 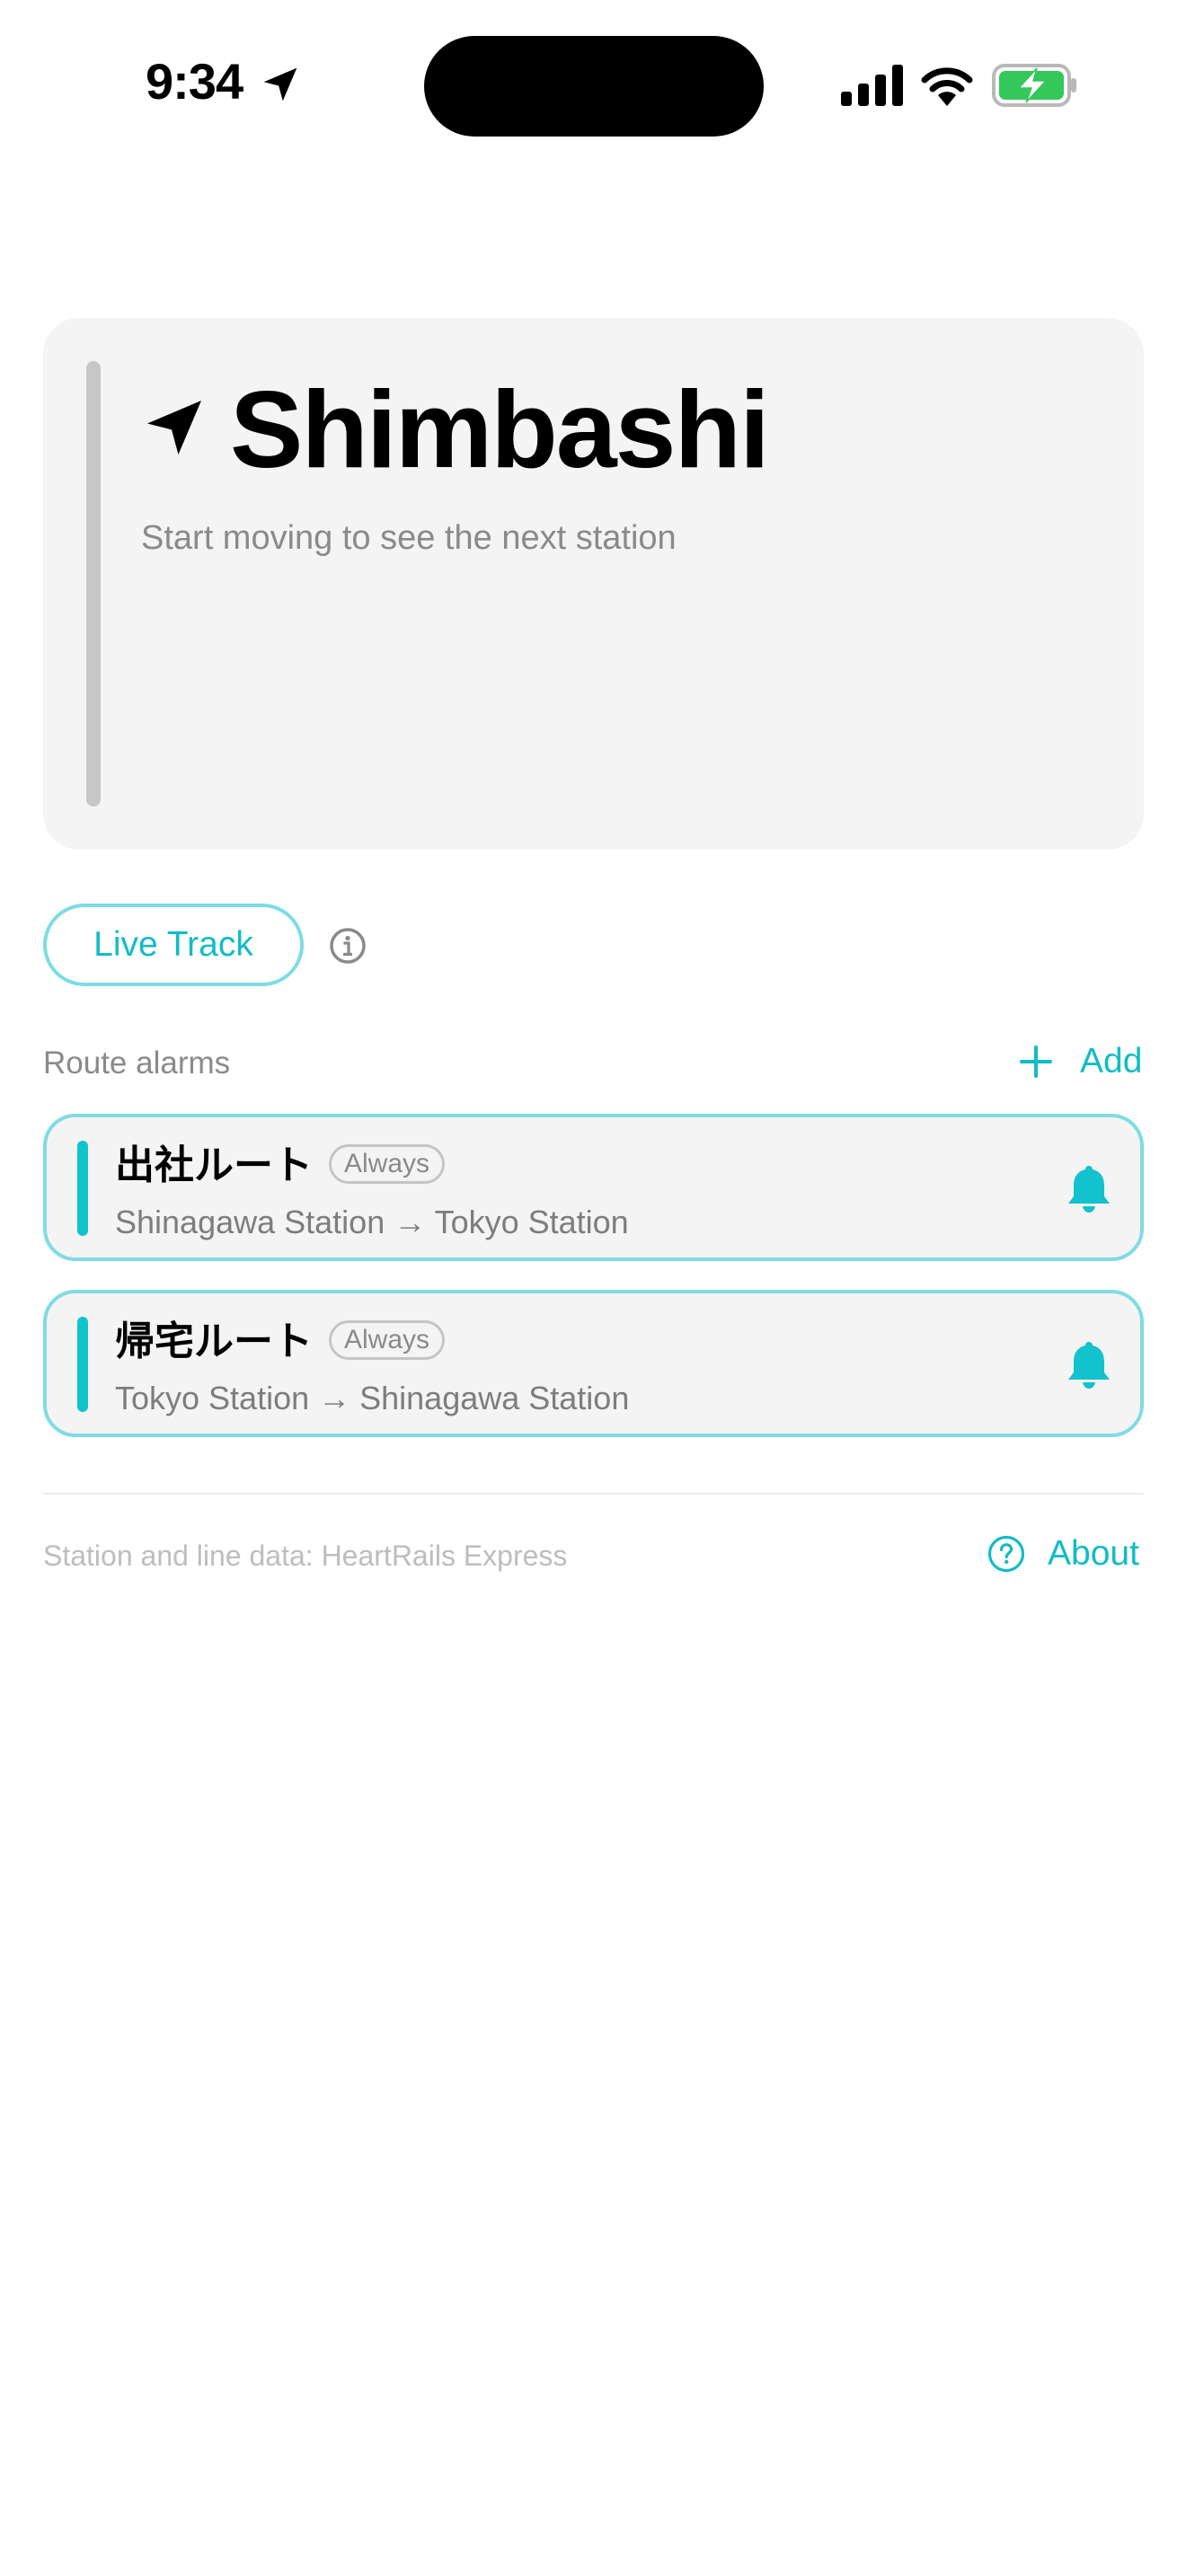 What do you see at coordinates (1093, 1553) in the screenshot?
I see `about-label: About` at bounding box center [1093, 1553].